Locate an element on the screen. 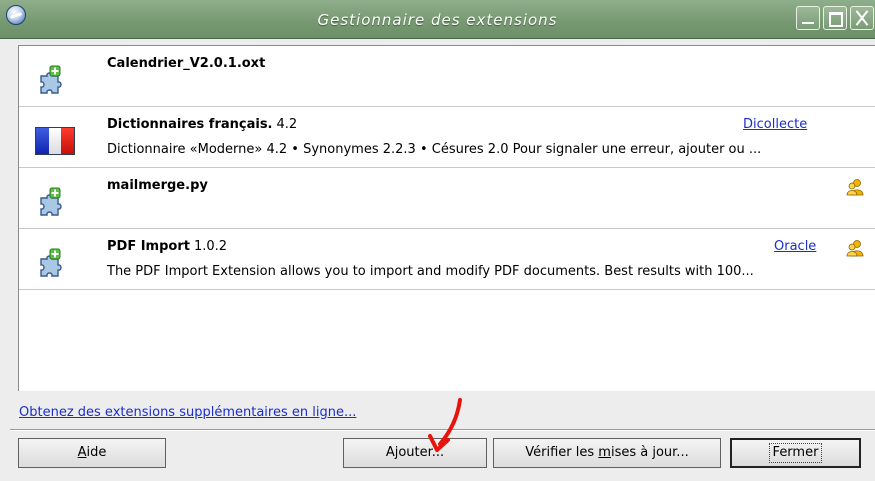 Image resolution: width=875 pixels, height=481 pixels. extension-name: mailmerge.py is located at coordinates (157, 185).